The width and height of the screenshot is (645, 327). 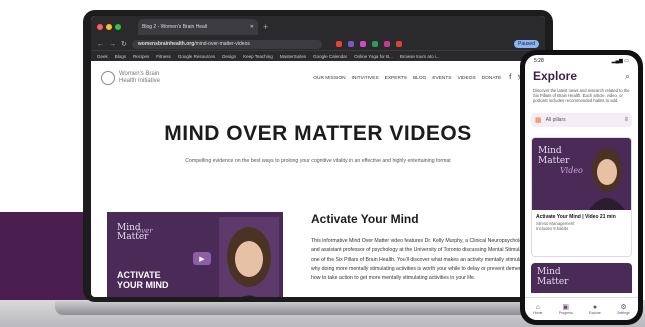 What do you see at coordinates (100, 44) in the screenshot?
I see `back-icon: ←` at bounding box center [100, 44].